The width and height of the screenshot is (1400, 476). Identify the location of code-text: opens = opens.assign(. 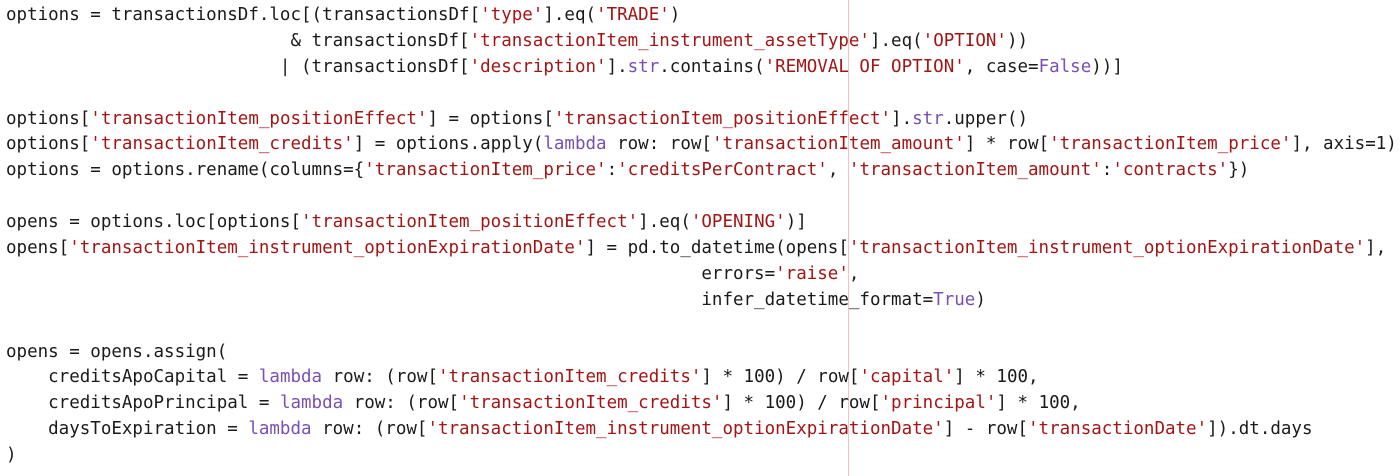
(117, 351).